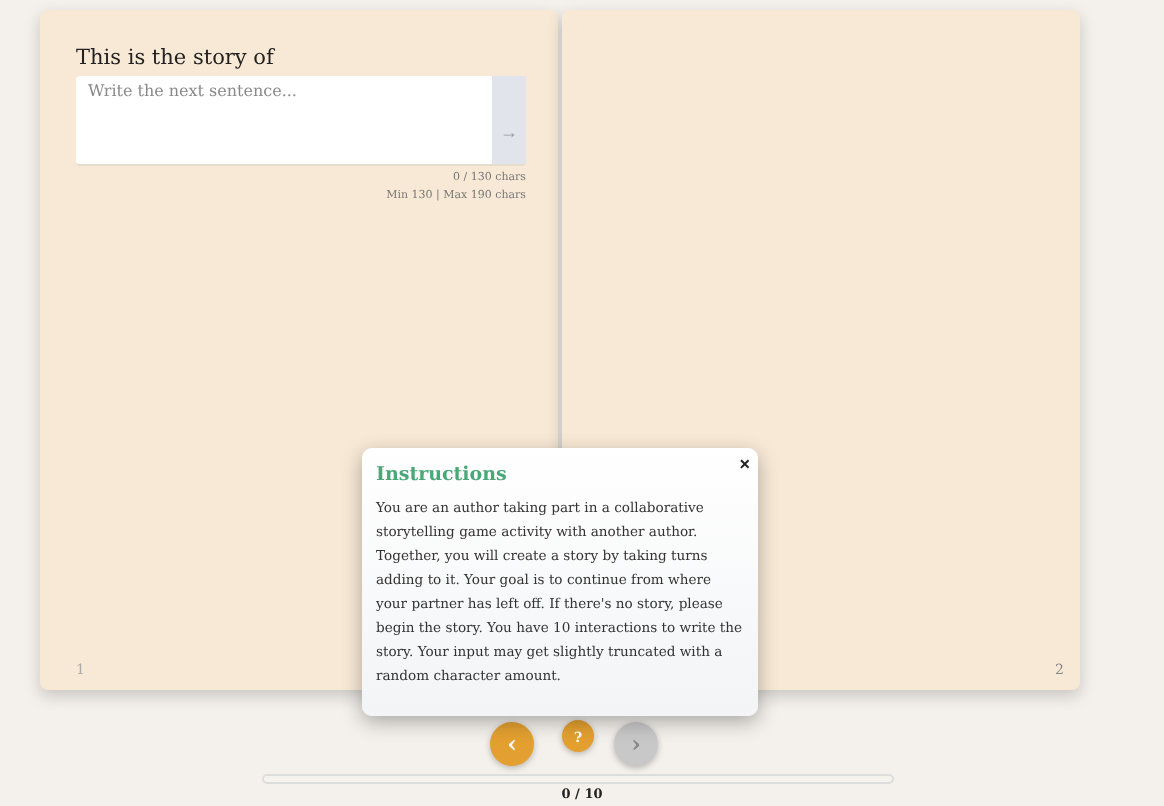 This screenshot has width=1164, height=806. Describe the element at coordinates (442, 475) in the screenshot. I see `popup-title: Instructions` at that location.